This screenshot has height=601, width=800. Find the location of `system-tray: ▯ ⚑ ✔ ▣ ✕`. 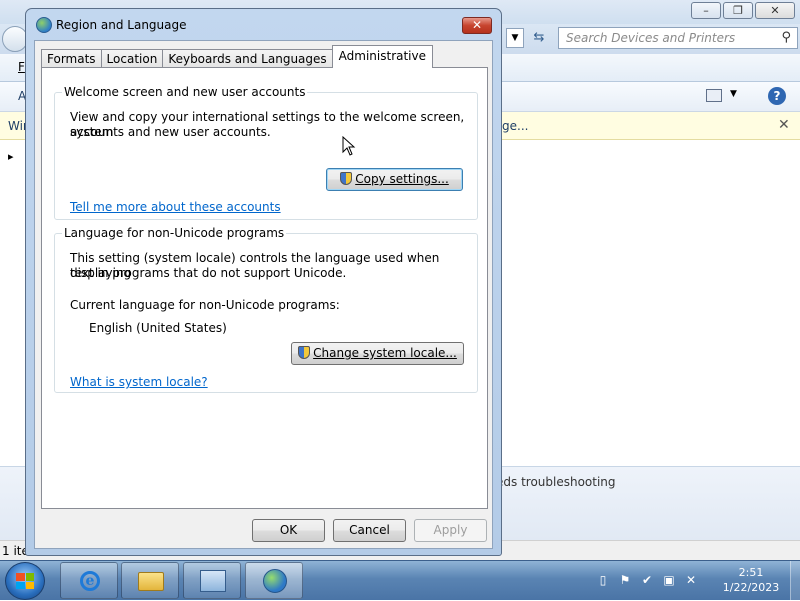

system-tray: ▯ ⚑ ✔ ▣ ✕ is located at coordinates (647, 580).